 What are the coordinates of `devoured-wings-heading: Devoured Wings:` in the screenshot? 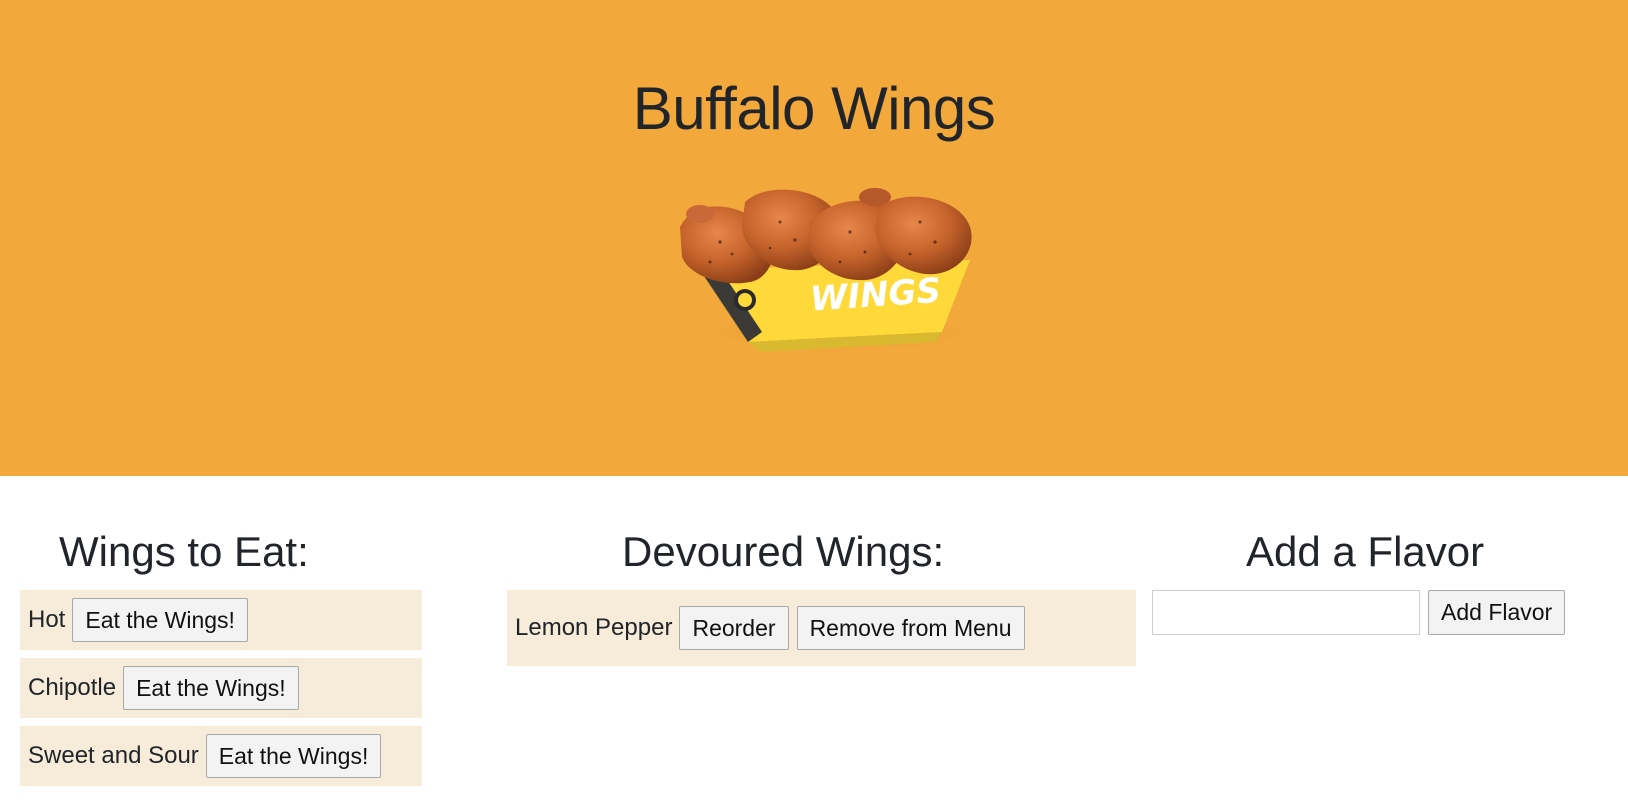 It's located at (783, 551).